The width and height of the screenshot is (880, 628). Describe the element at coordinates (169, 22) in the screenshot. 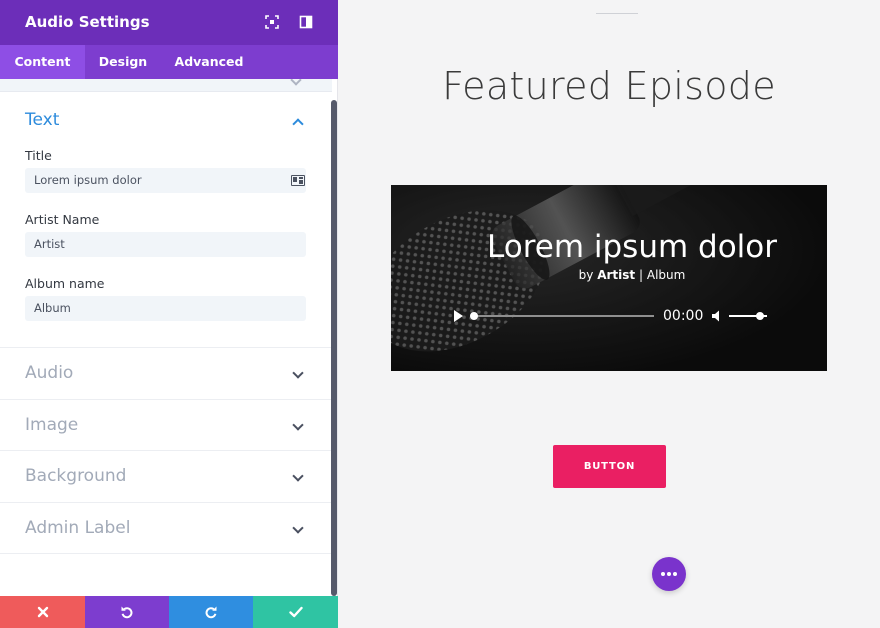

I see `panel-header: Audio Settings` at that location.